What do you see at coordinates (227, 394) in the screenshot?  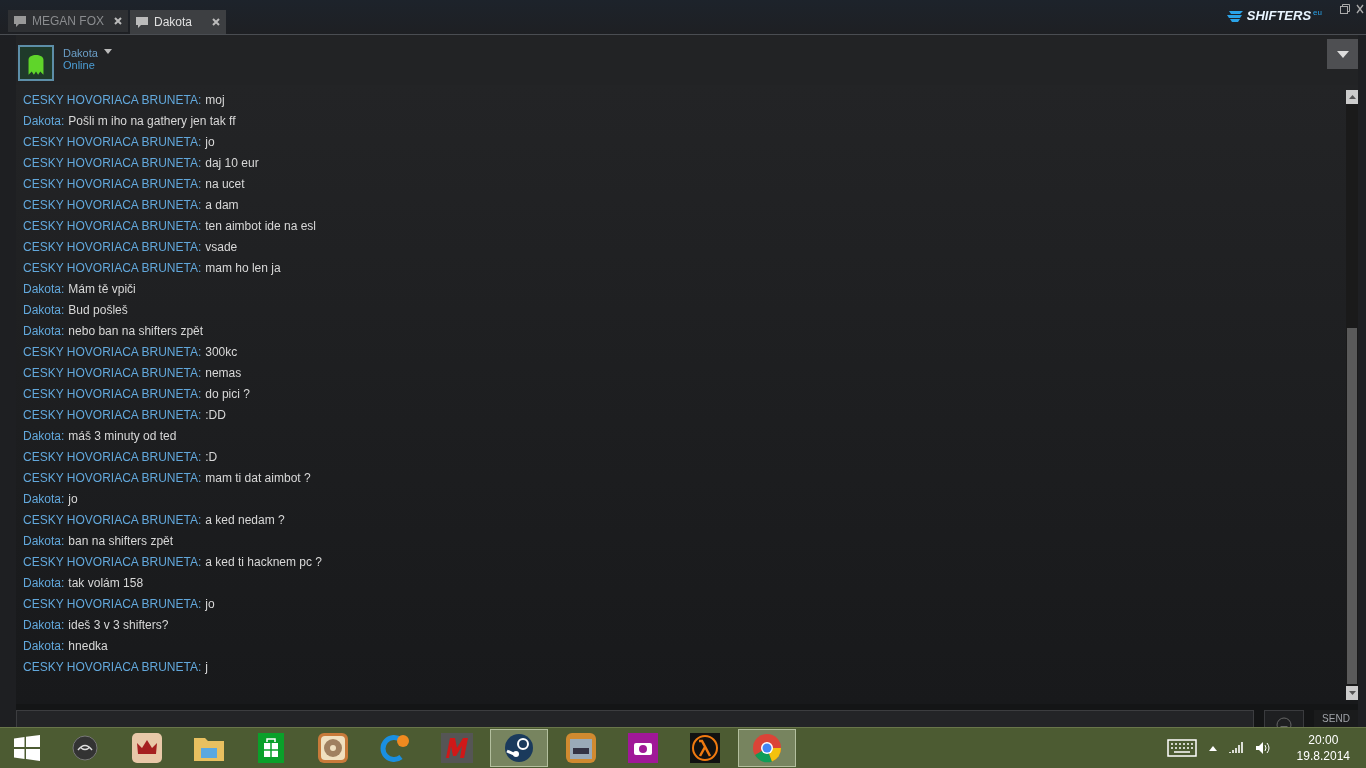 I see `message-text: do pici ?` at bounding box center [227, 394].